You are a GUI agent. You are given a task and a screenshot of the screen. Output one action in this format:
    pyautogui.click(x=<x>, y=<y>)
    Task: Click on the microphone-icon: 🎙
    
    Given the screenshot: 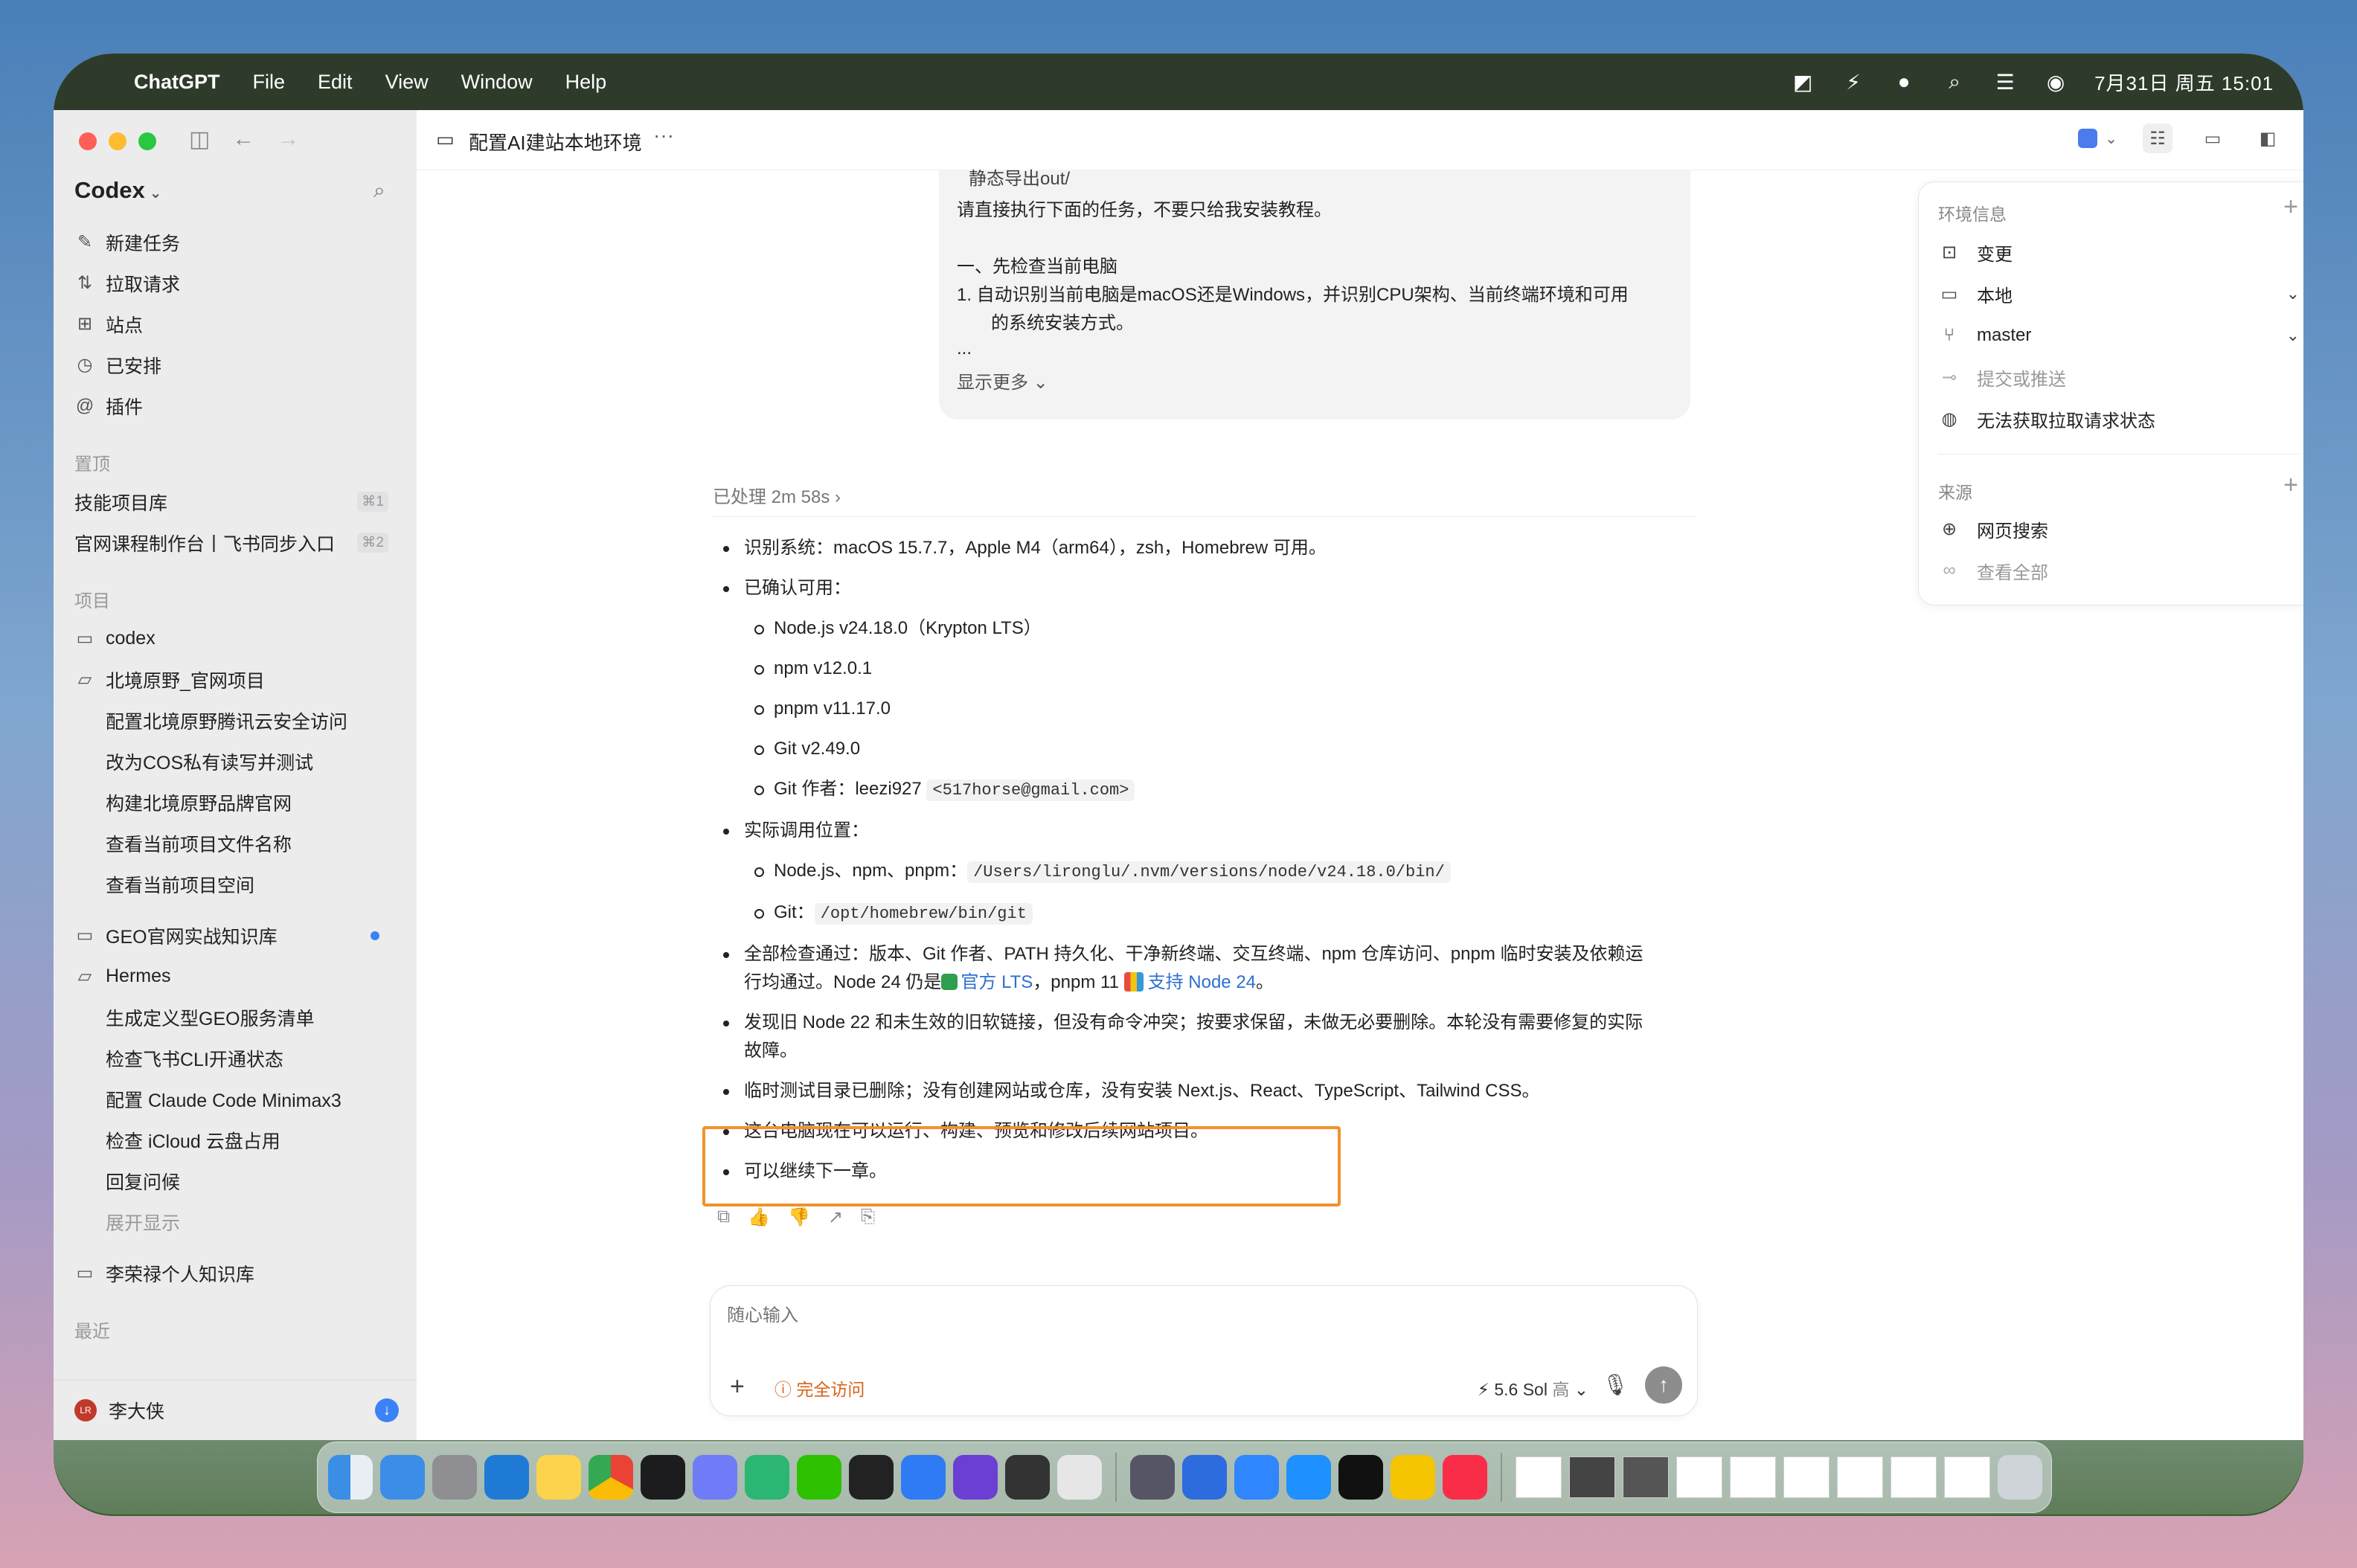 What is the action you would take?
    pyautogui.click(x=1615, y=1384)
    